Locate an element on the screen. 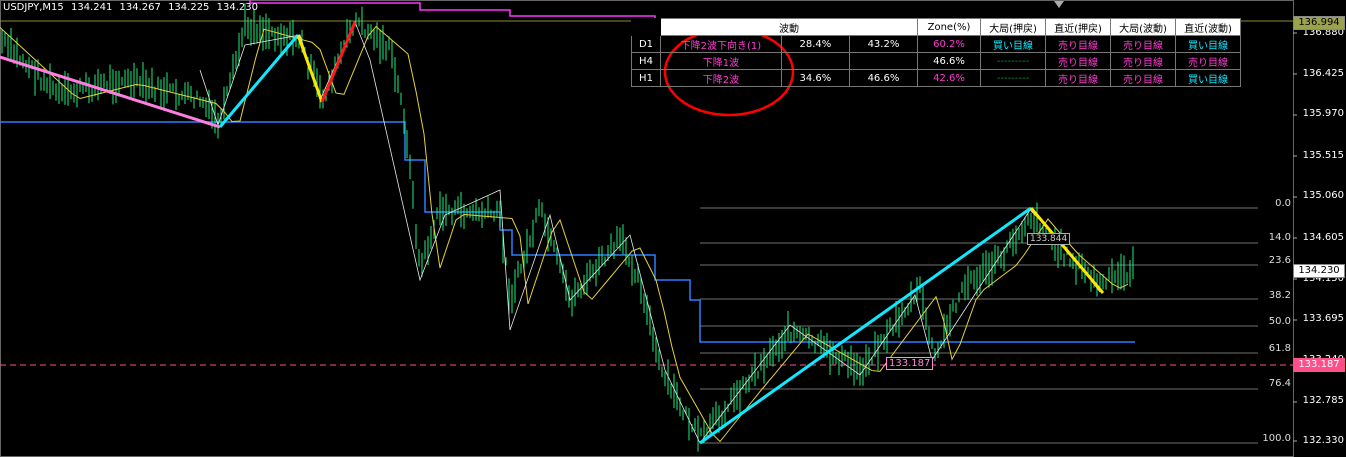 Image resolution: width=1346 pixels, height=457 pixels. fib-level-label: 76.4 is located at coordinates (1279, 383).